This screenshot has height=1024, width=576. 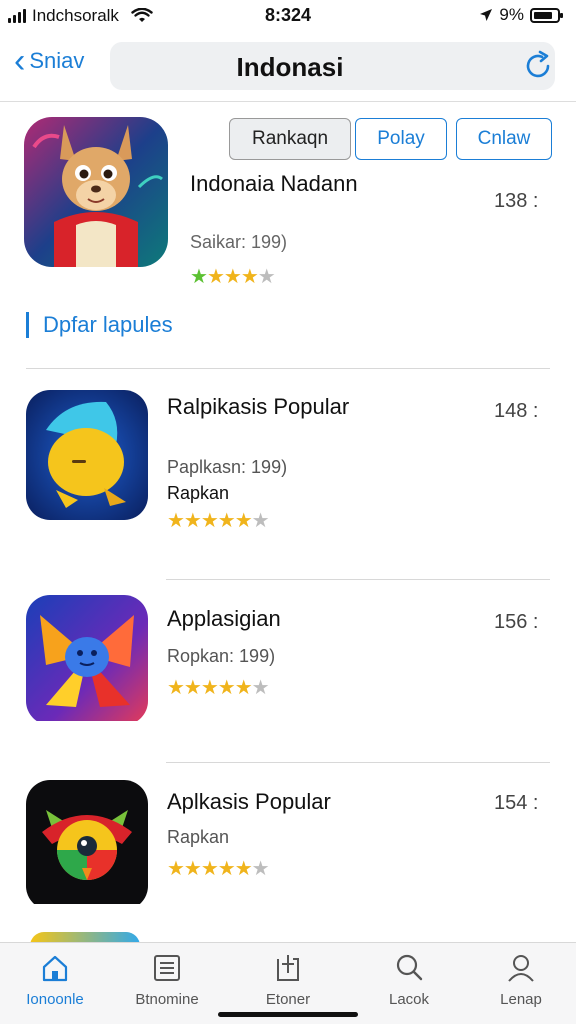 What do you see at coordinates (198, 493) in the screenshot?
I see `app-meta-secondary: Rapkan` at bounding box center [198, 493].